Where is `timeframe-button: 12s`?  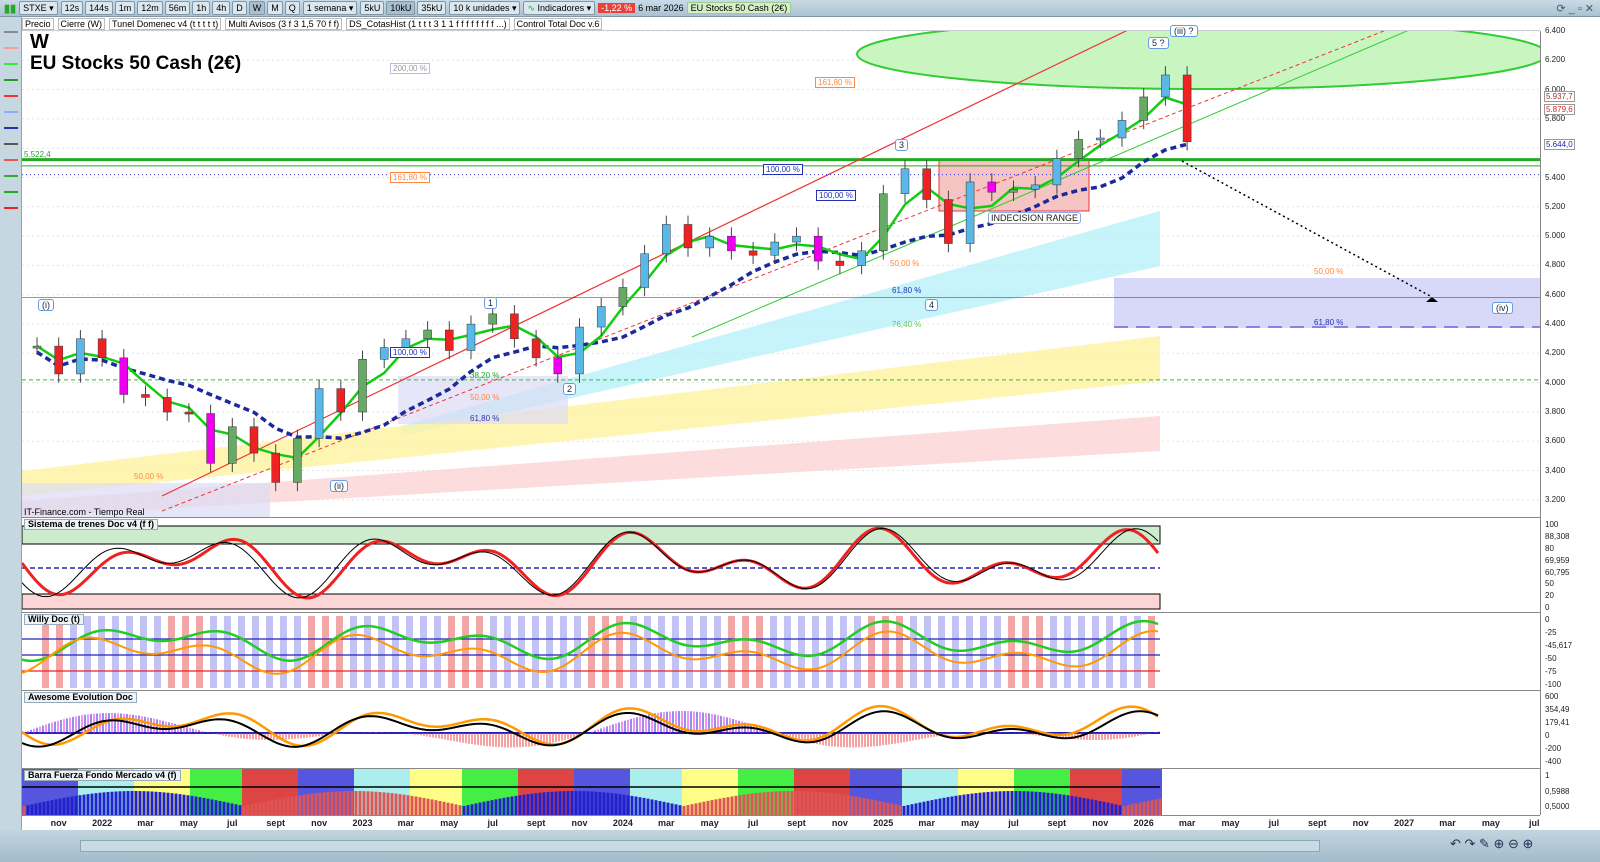 timeframe-button: 12s is located at coordinates (72, 8).